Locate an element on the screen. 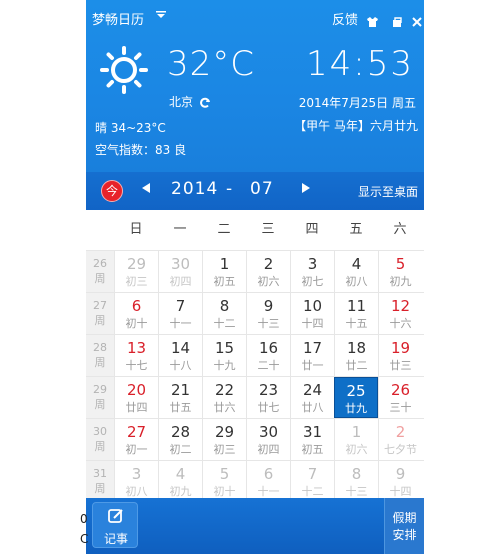 The image size is (500, 554). day-cell: 9 十三 is located at coordinates (268, 313).